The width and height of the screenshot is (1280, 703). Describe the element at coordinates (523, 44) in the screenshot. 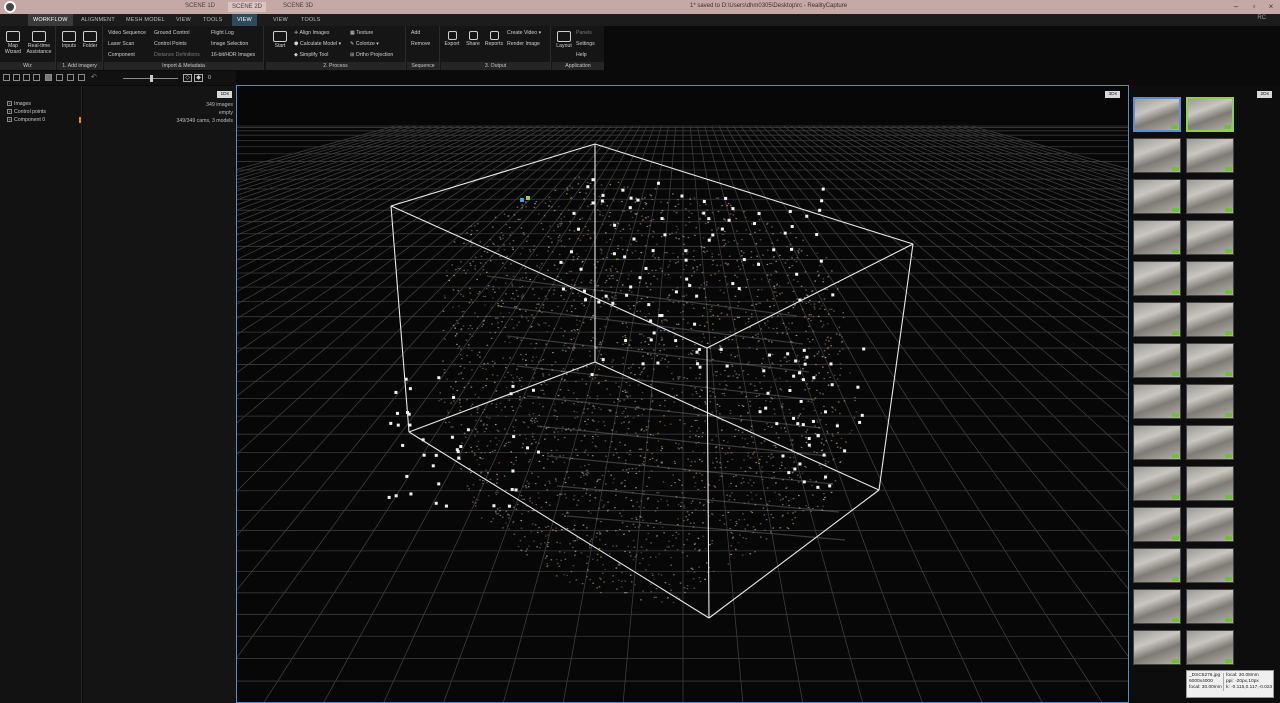

I see `render-image-button: Render Image` at that location.